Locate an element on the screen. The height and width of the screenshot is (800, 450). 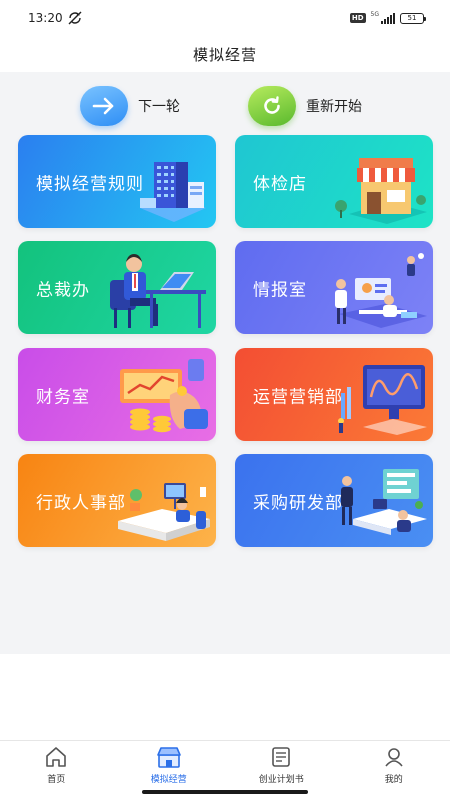
card-purchasing-rd: 采购研发部 is located at coordinates (334, 500).